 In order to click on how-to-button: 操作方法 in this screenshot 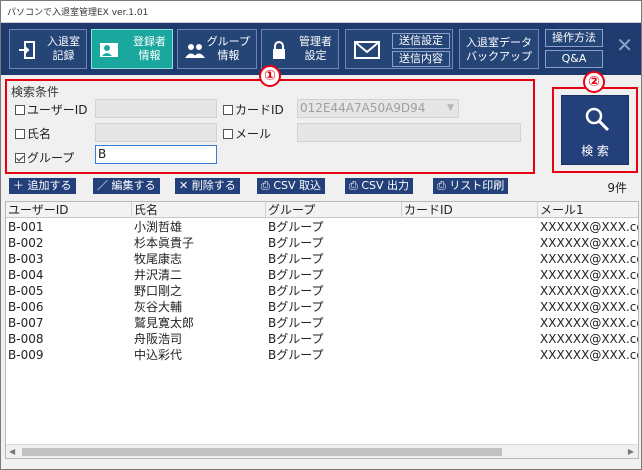, I will do `click(574, 38)`.